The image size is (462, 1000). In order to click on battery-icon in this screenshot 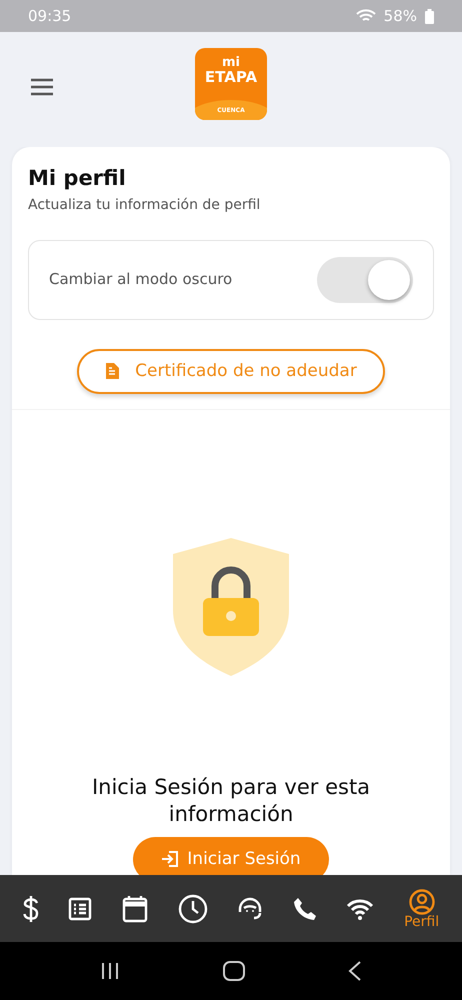, I will do `click(429, 16)`.